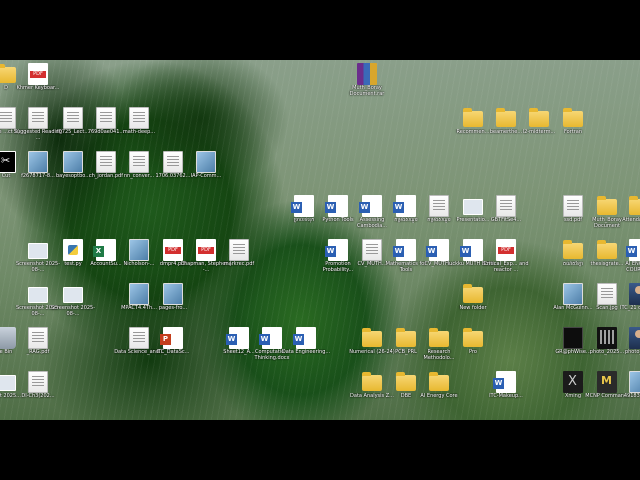 This screenshot has height=480, width=640. What do you see at coordinates (367, 74) in the screenshot?
I see `winrar-file-icon` at bounding box center [367, 74].